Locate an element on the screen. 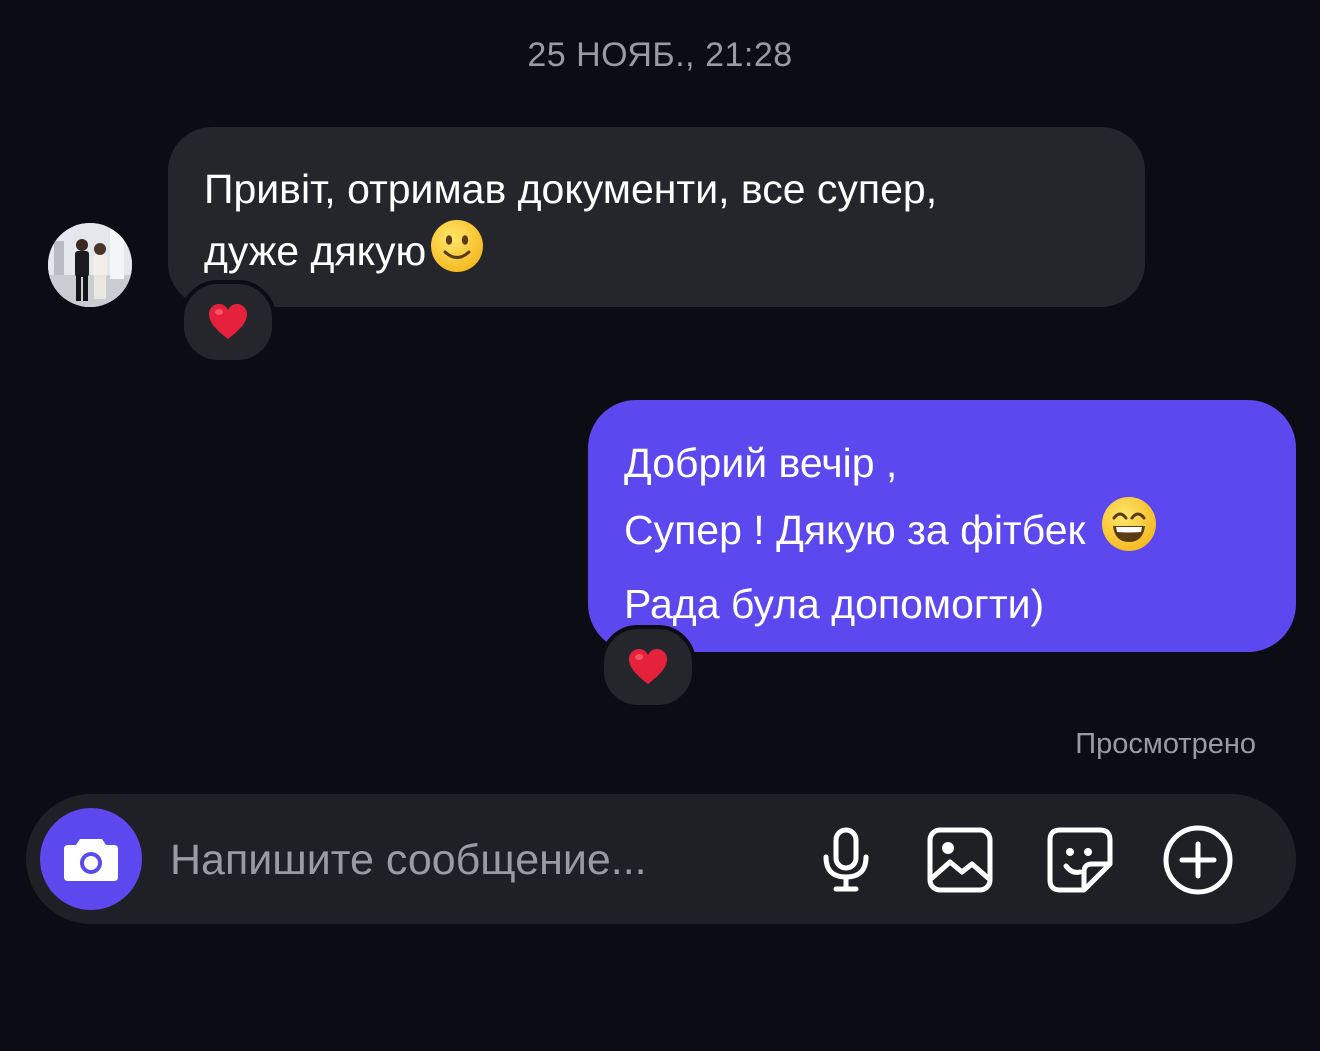 This screenshot has width=1320, height=1051. message-line-with-emoji: дуже дякую is located at coordinates (656, 254).